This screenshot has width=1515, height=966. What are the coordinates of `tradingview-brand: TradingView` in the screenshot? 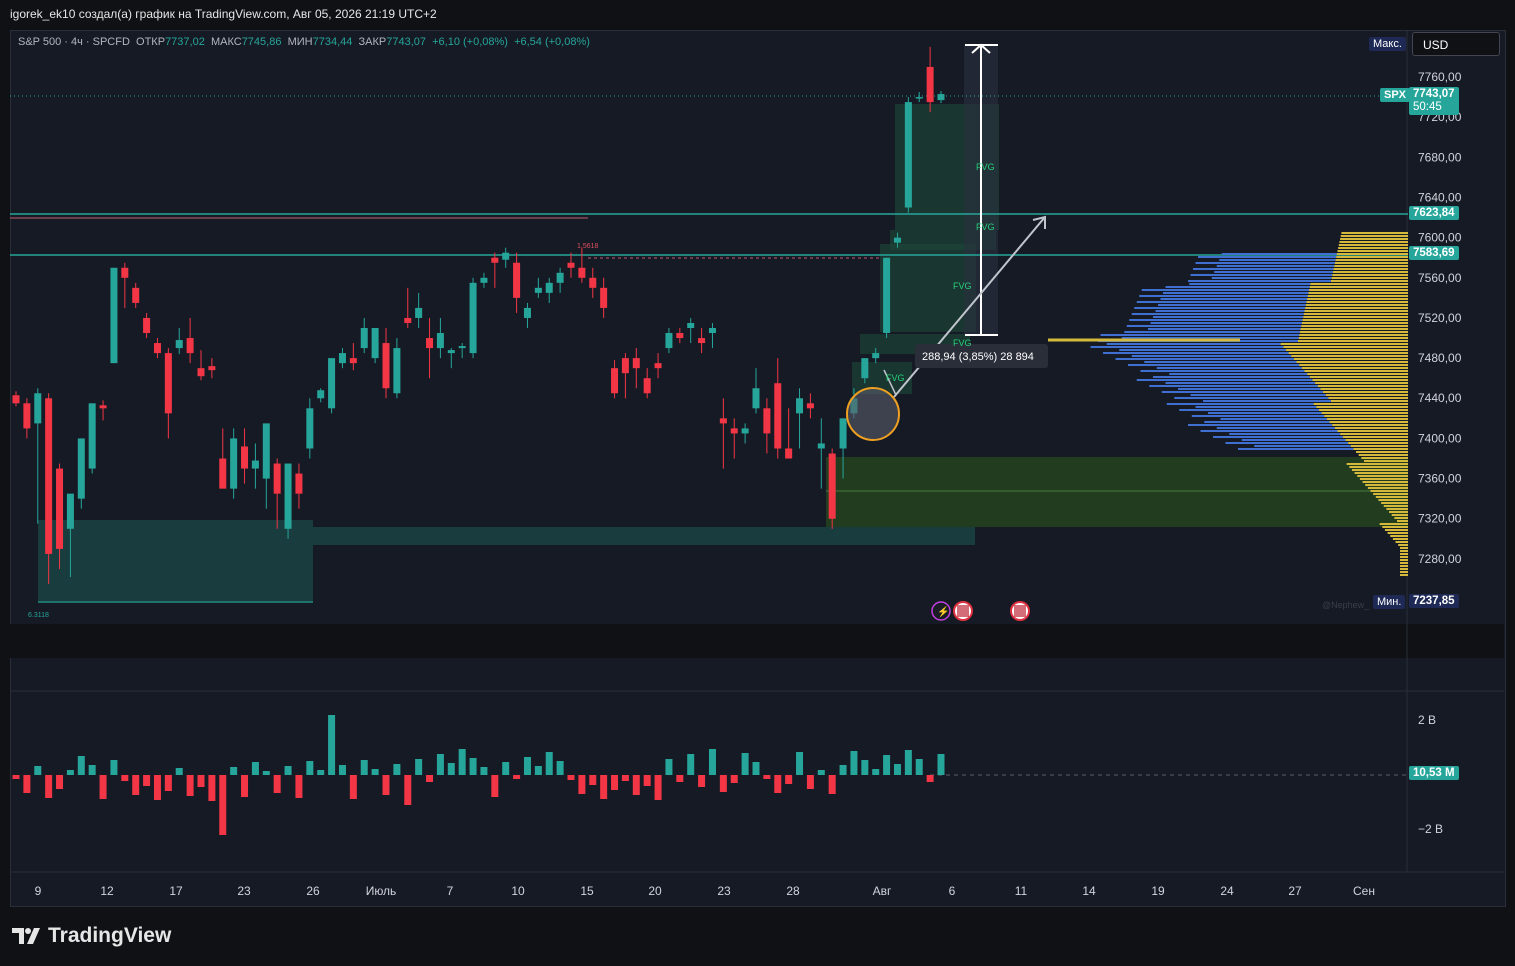 It's located at (91, 936).